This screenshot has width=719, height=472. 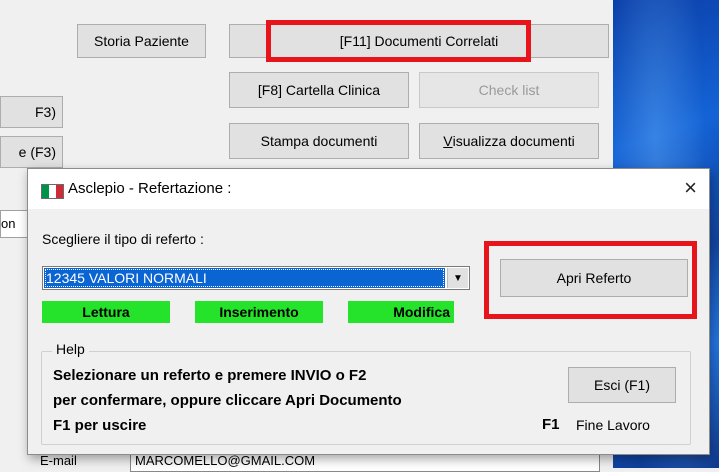 What do you see at coordinates (141, 41) in the screenshot?
I see `storia-paziente-button: Storia Paziente` at bounding box center [141, 41].